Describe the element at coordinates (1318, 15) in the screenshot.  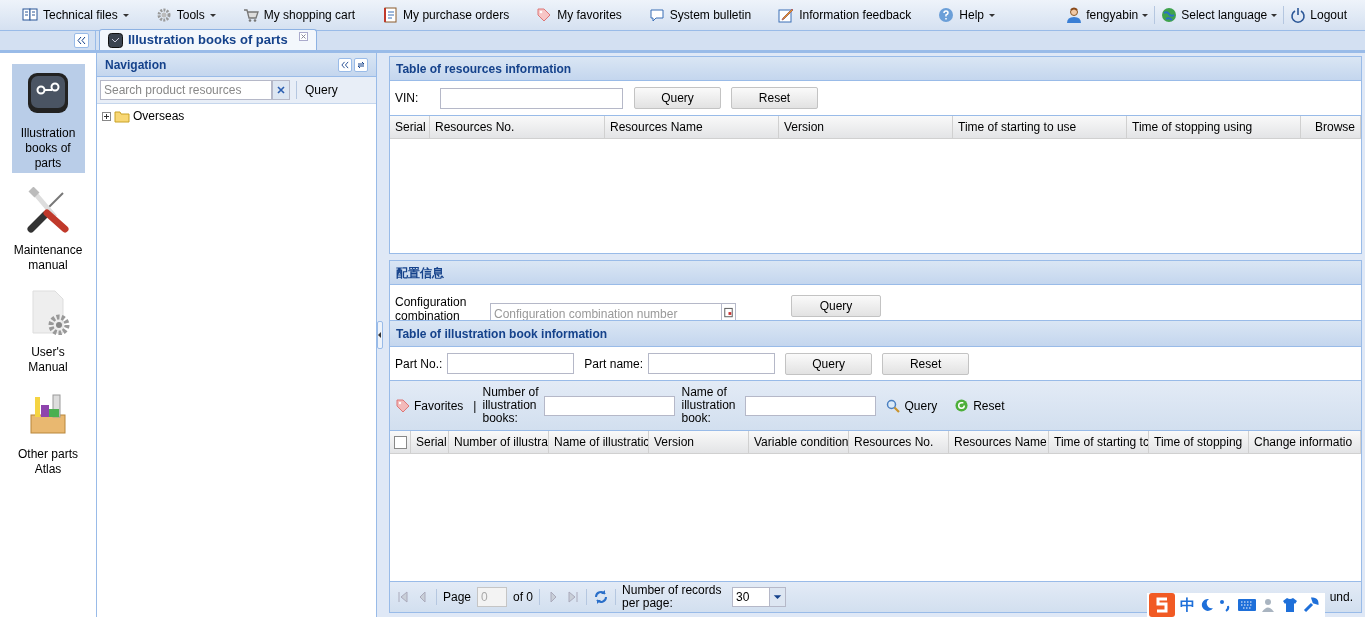
I see `menu-item: Logout` at that location.